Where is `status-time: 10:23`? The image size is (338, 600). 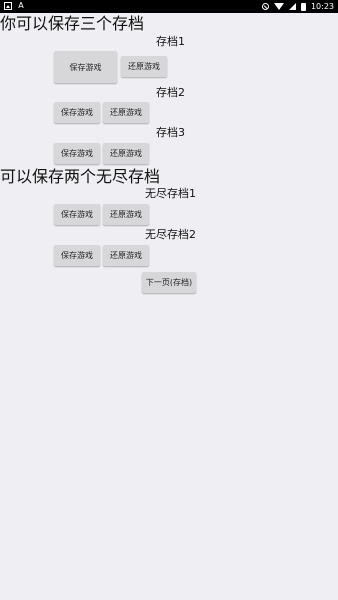
status-time: 10:23 is located at coordinates (322, 6).